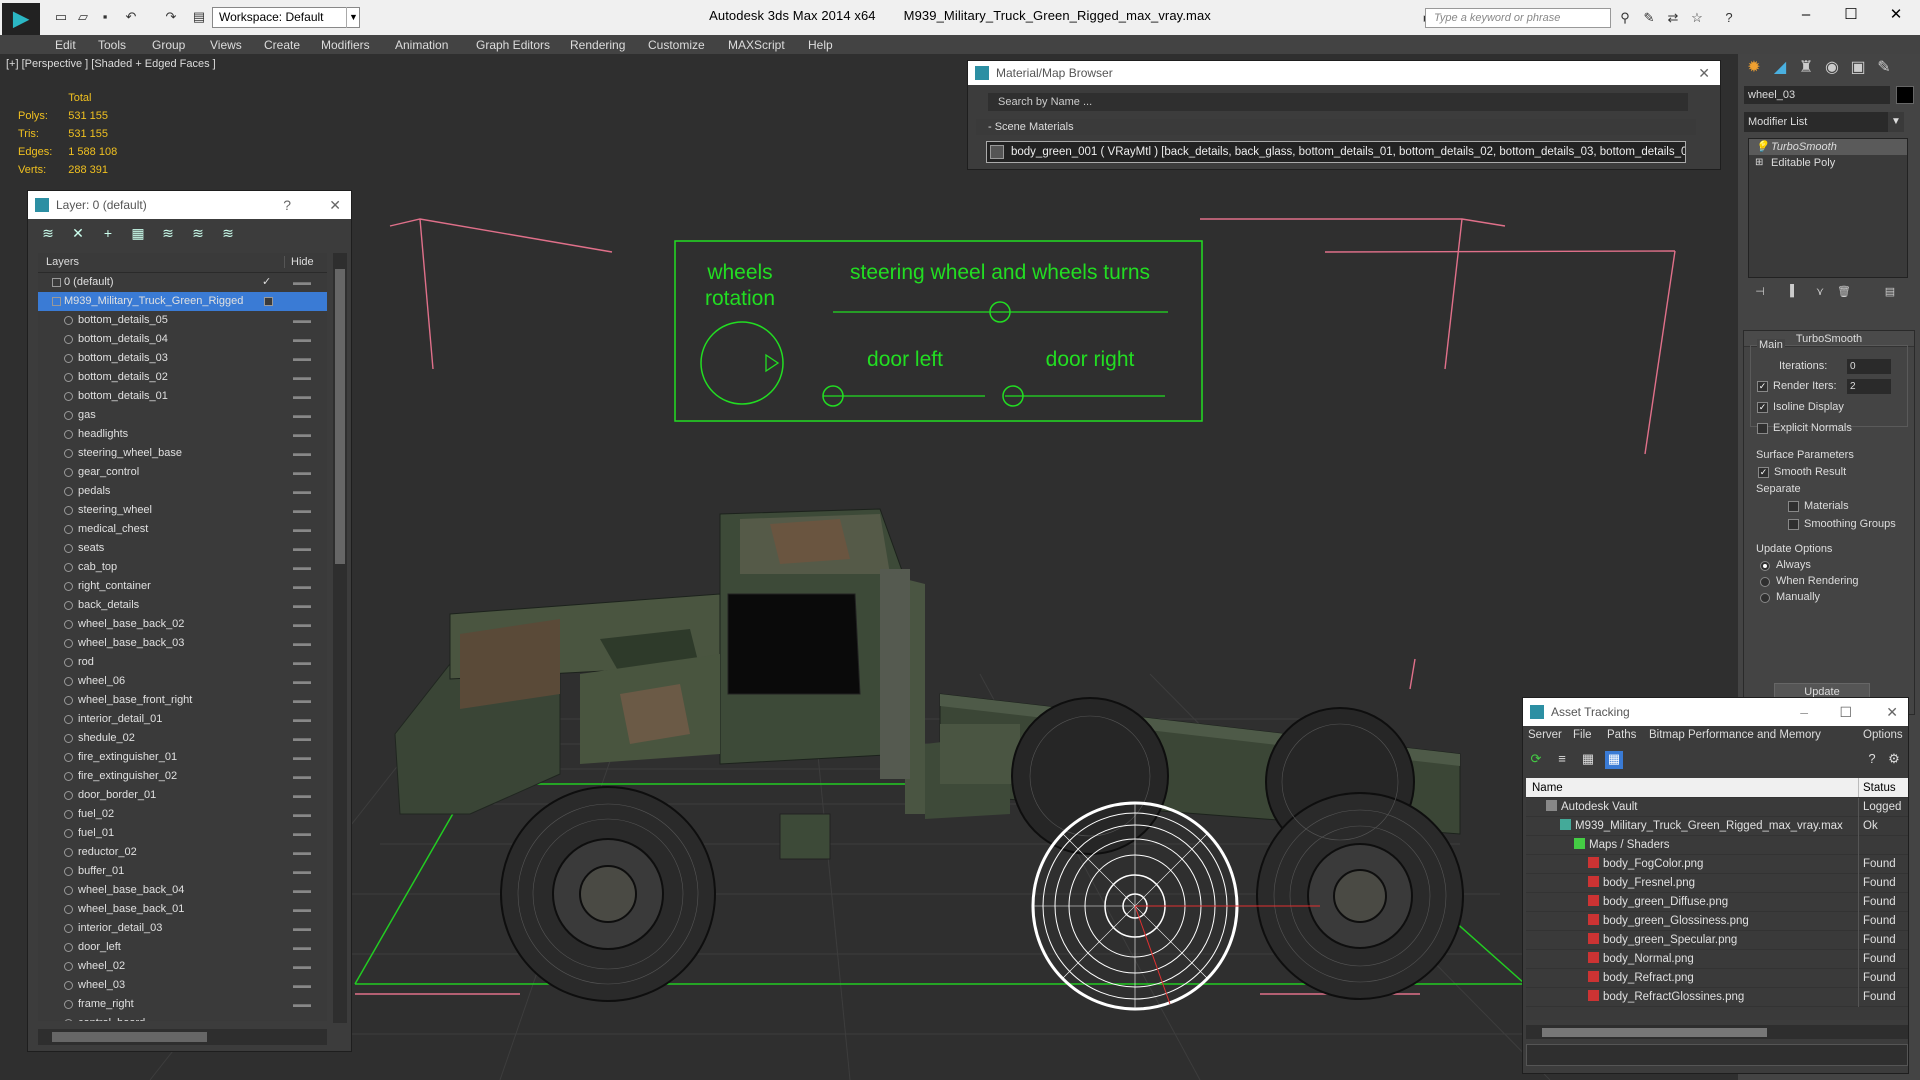 This screenshot has width=1920, height=1080. What do you see at coordinates (182, 453) in the screenshot?
I see `layer-item: steering_wheel_base ▬▬` at bounding box center [182, 453].